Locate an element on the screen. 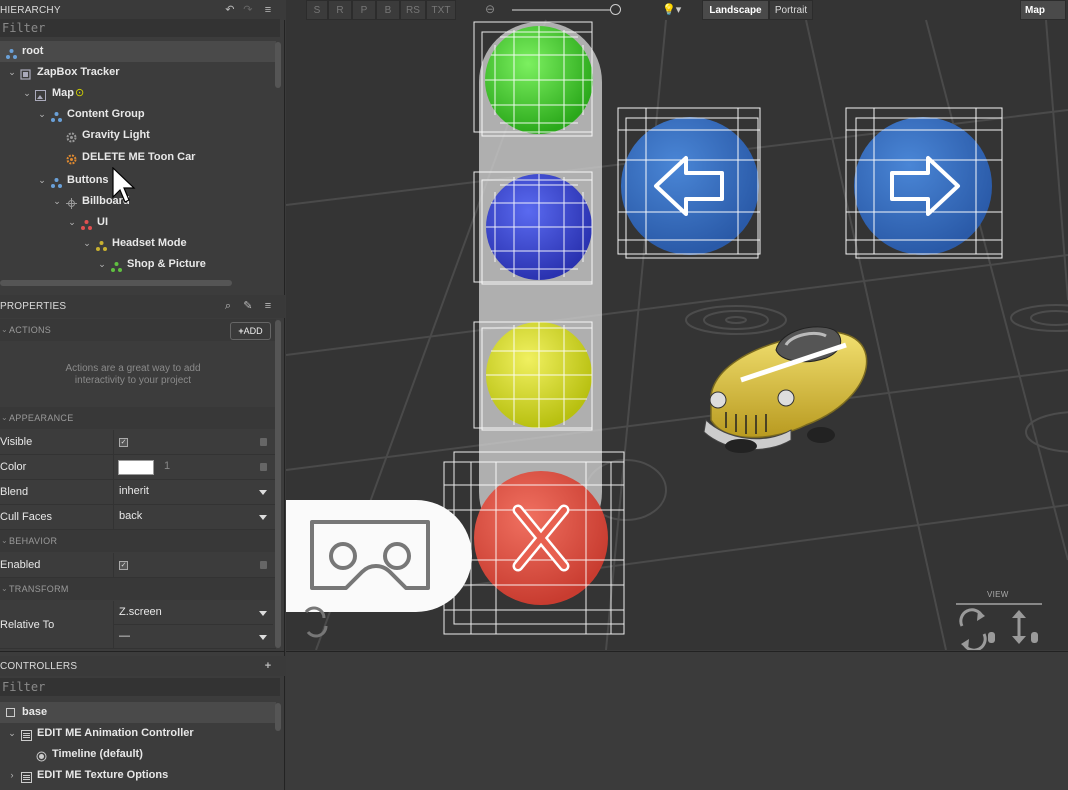  tree-item-shop-picture: ⌄ Shop & Picture is located at coordinates (138, 264).